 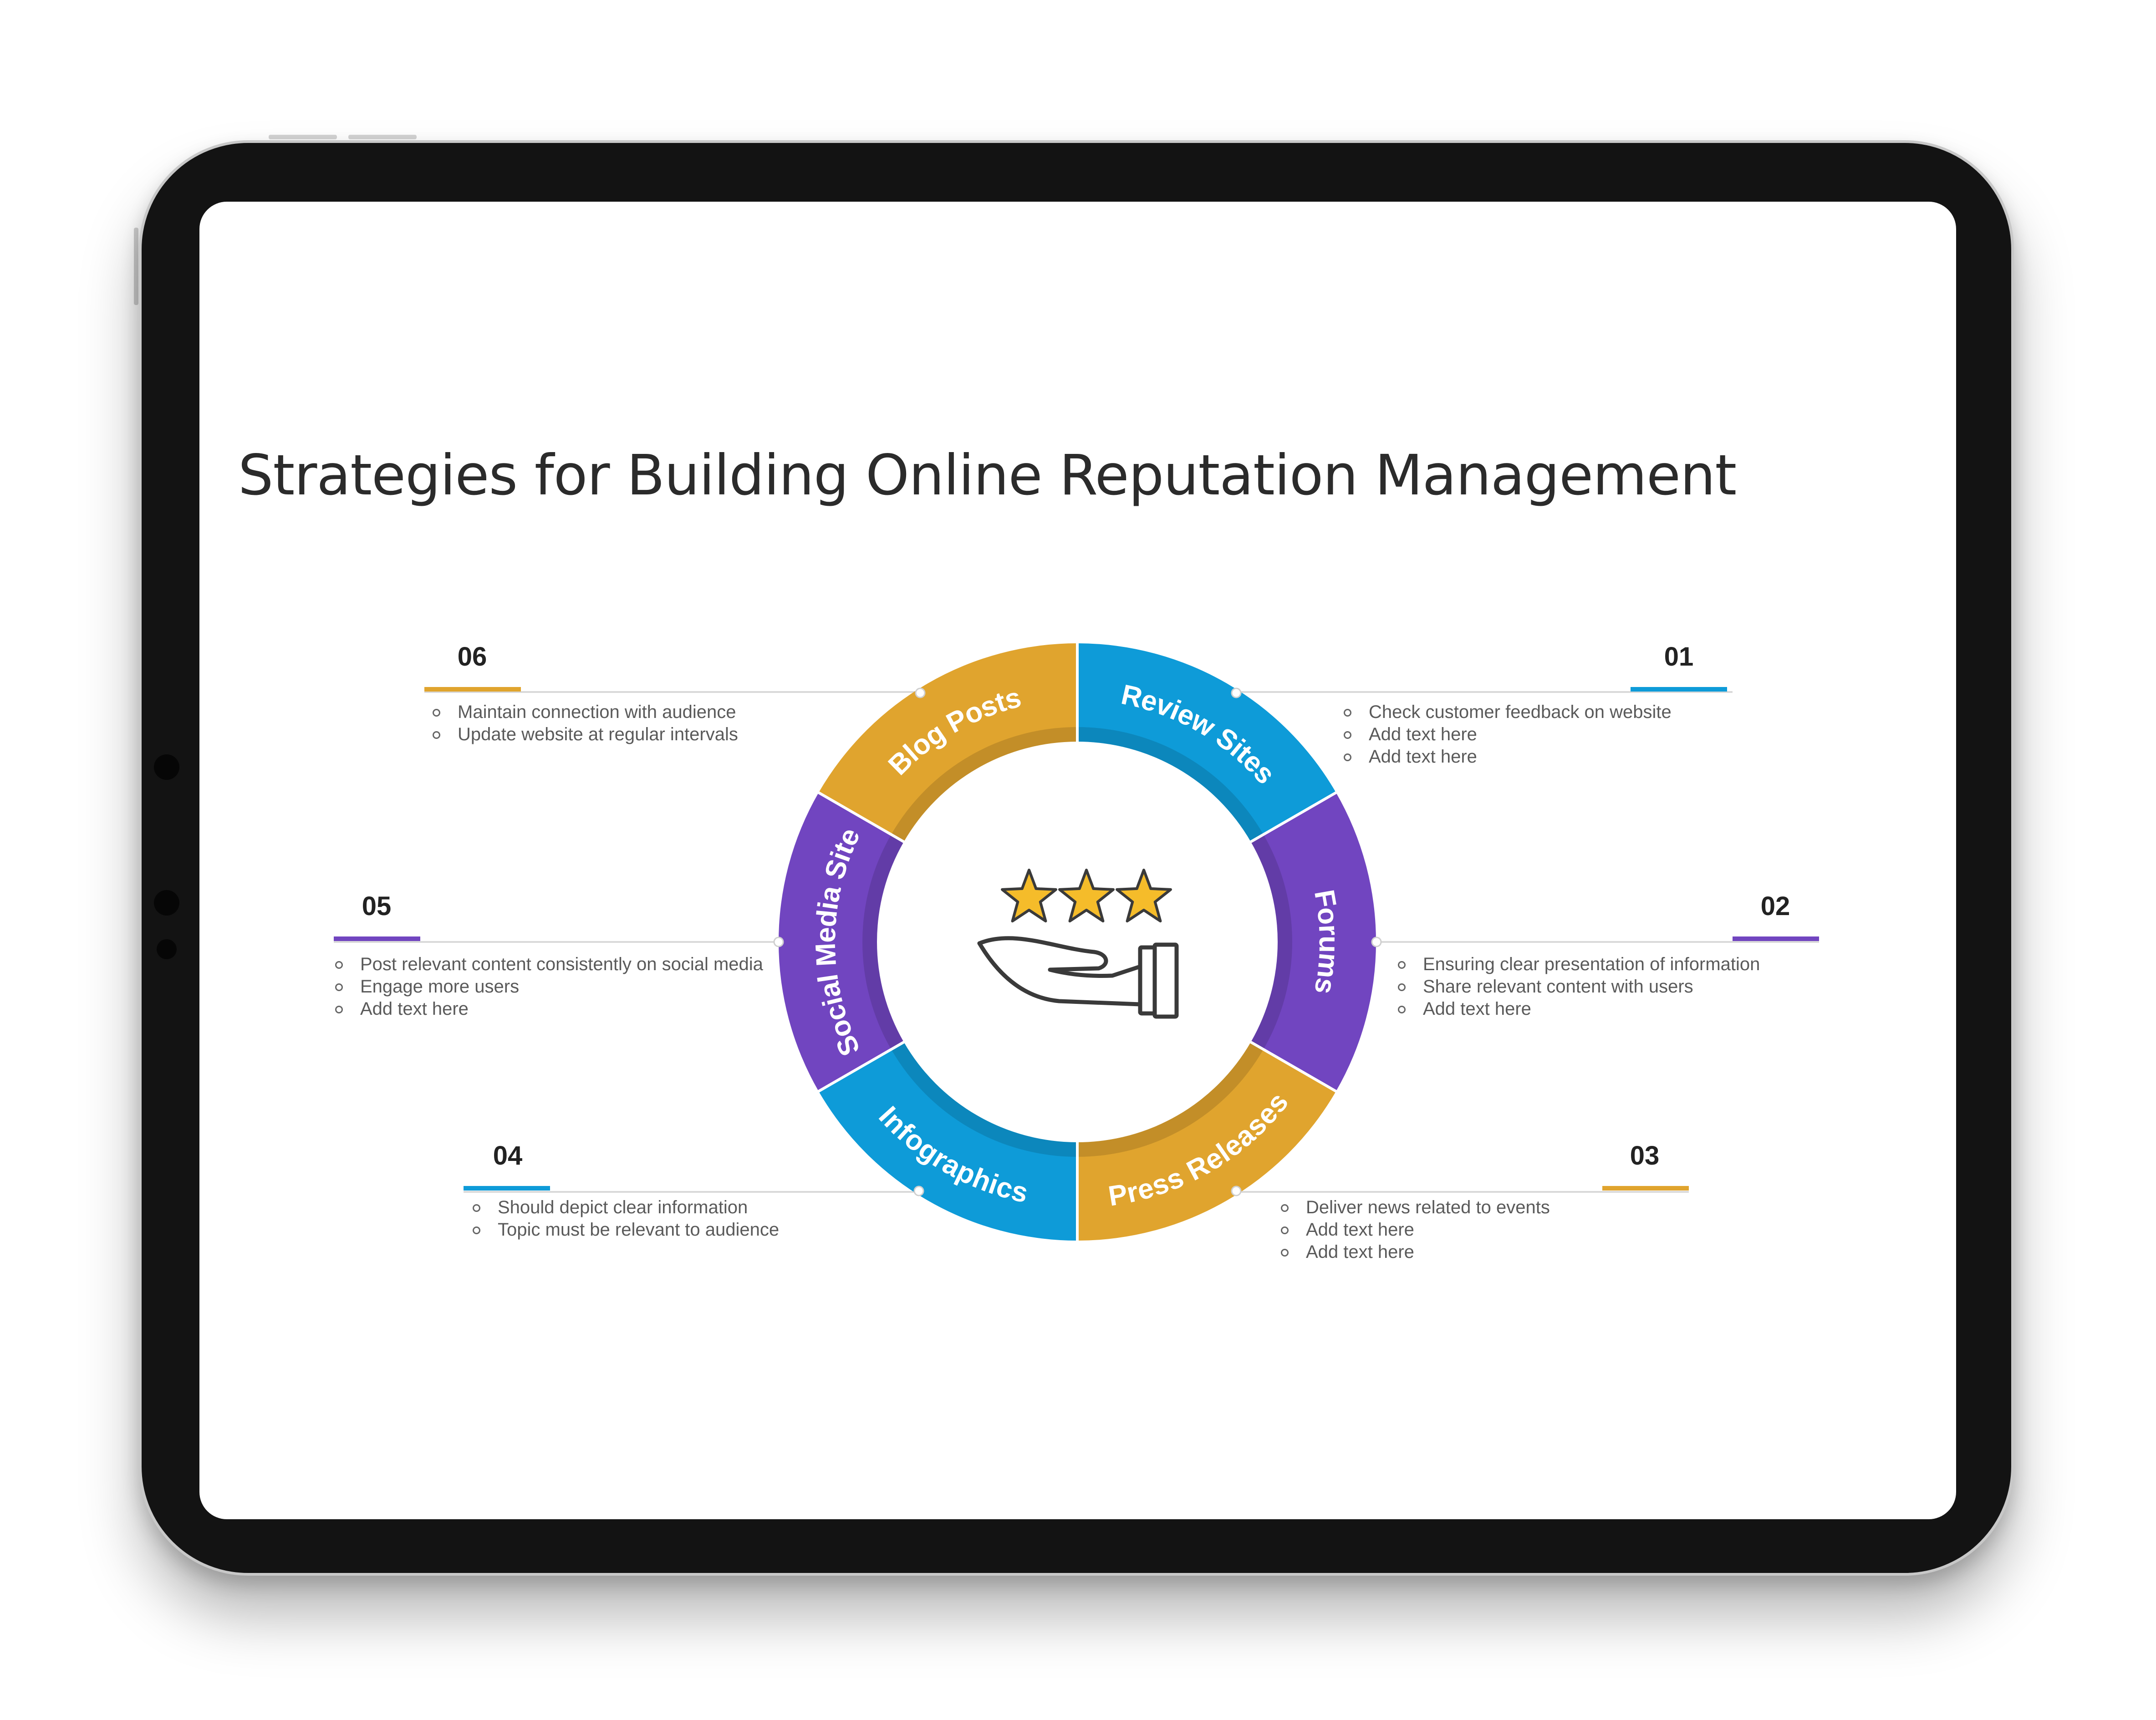 I want to click on item-03-bullet-2: Add text here, so click(x=1415, y=1230).